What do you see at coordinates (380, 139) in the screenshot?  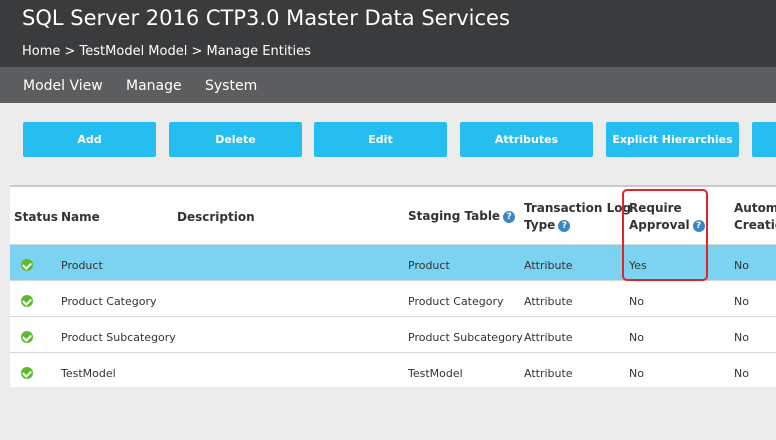 I see `edit-button: Edit` at bounding box center [380, 139].